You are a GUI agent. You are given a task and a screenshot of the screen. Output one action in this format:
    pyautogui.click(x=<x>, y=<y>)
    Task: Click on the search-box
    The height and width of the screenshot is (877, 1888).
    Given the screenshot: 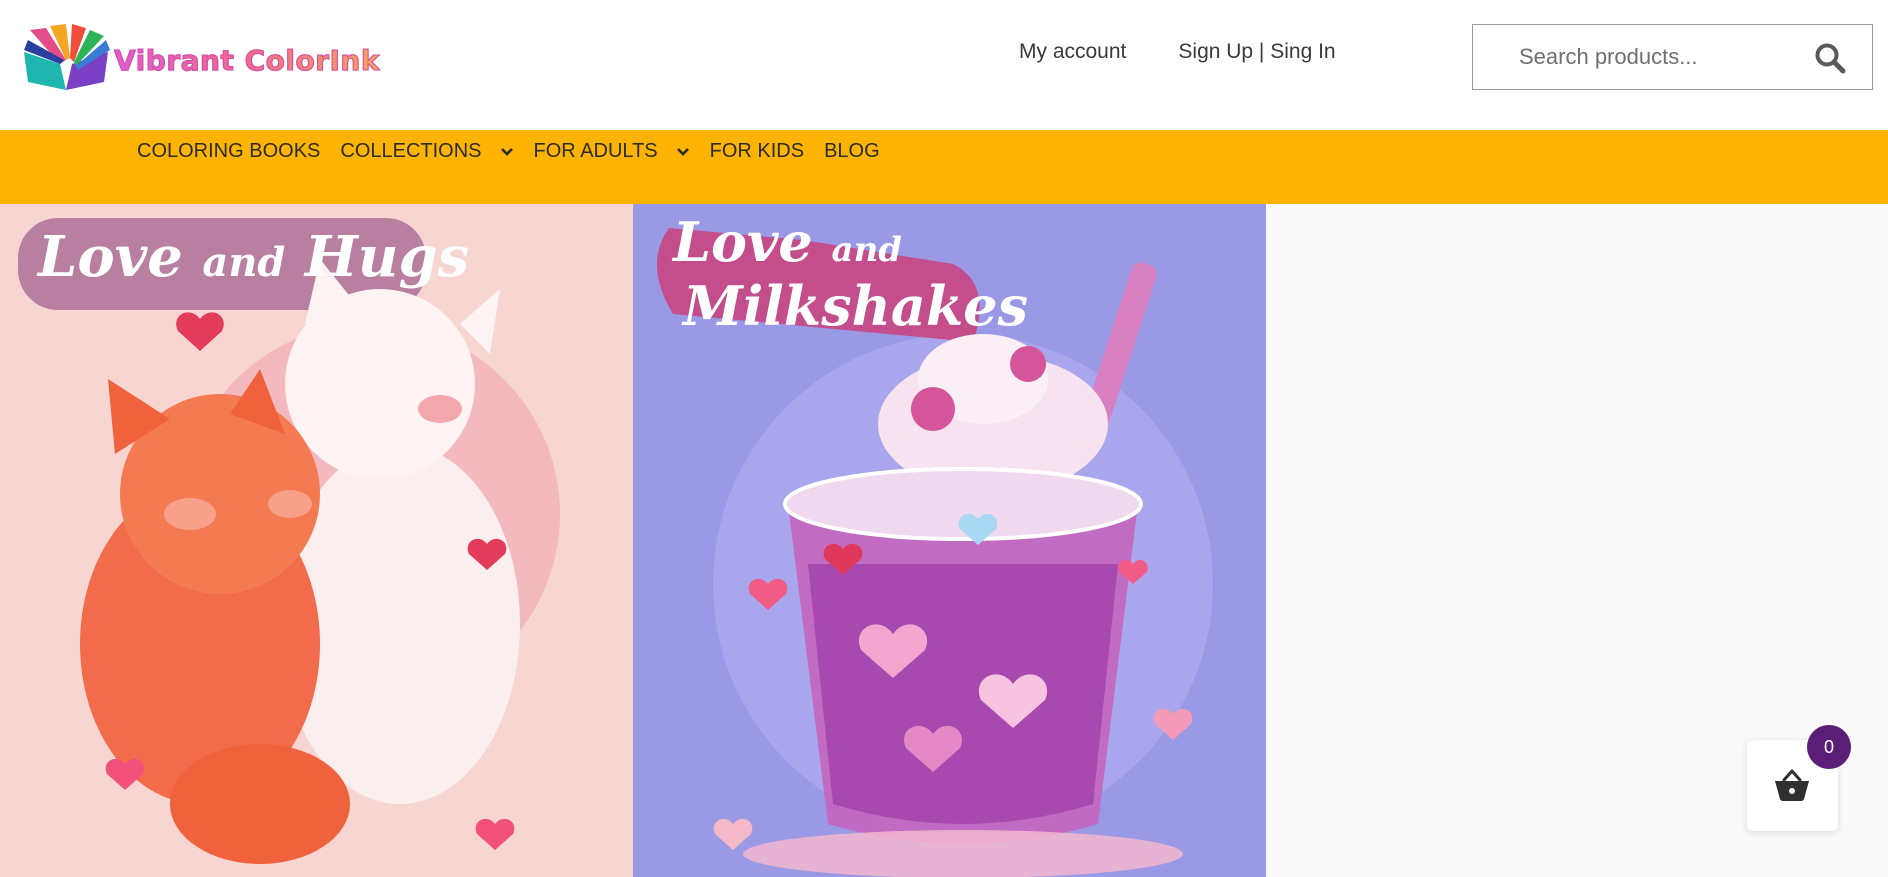 What is the action you would take?
    pyautogui.click(x=1672, y=57)
    